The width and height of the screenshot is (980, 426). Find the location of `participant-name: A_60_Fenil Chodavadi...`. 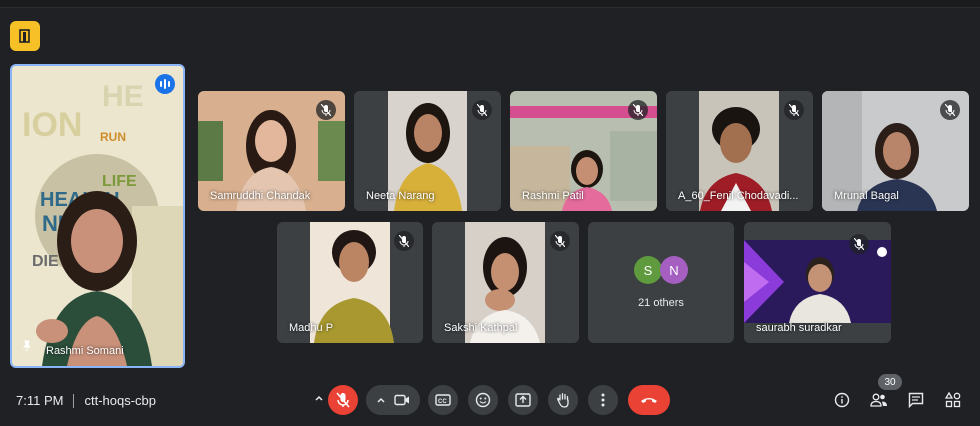

participant-name: A_60_Fenil Chodavadi... is located at coordinates (738, 196).